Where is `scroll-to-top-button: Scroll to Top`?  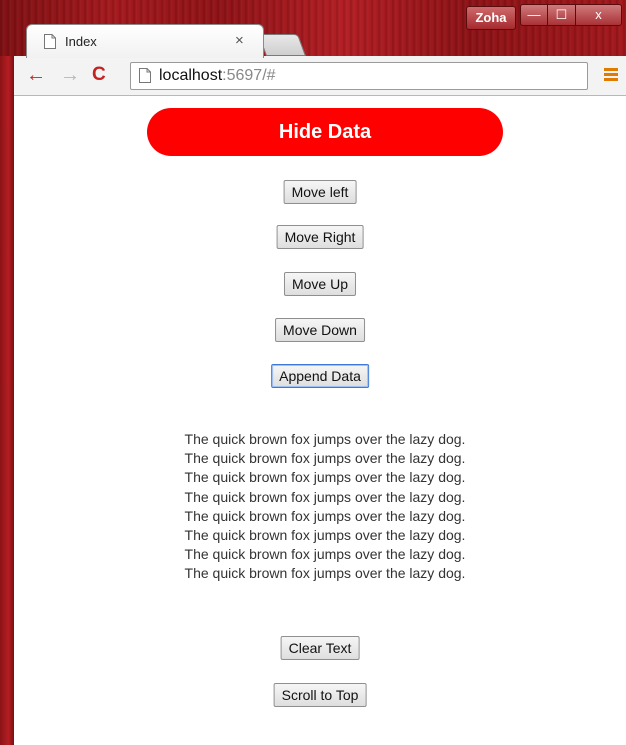 scroll-to-top-button: Scroll to Top is located at coordinates (320, 695).